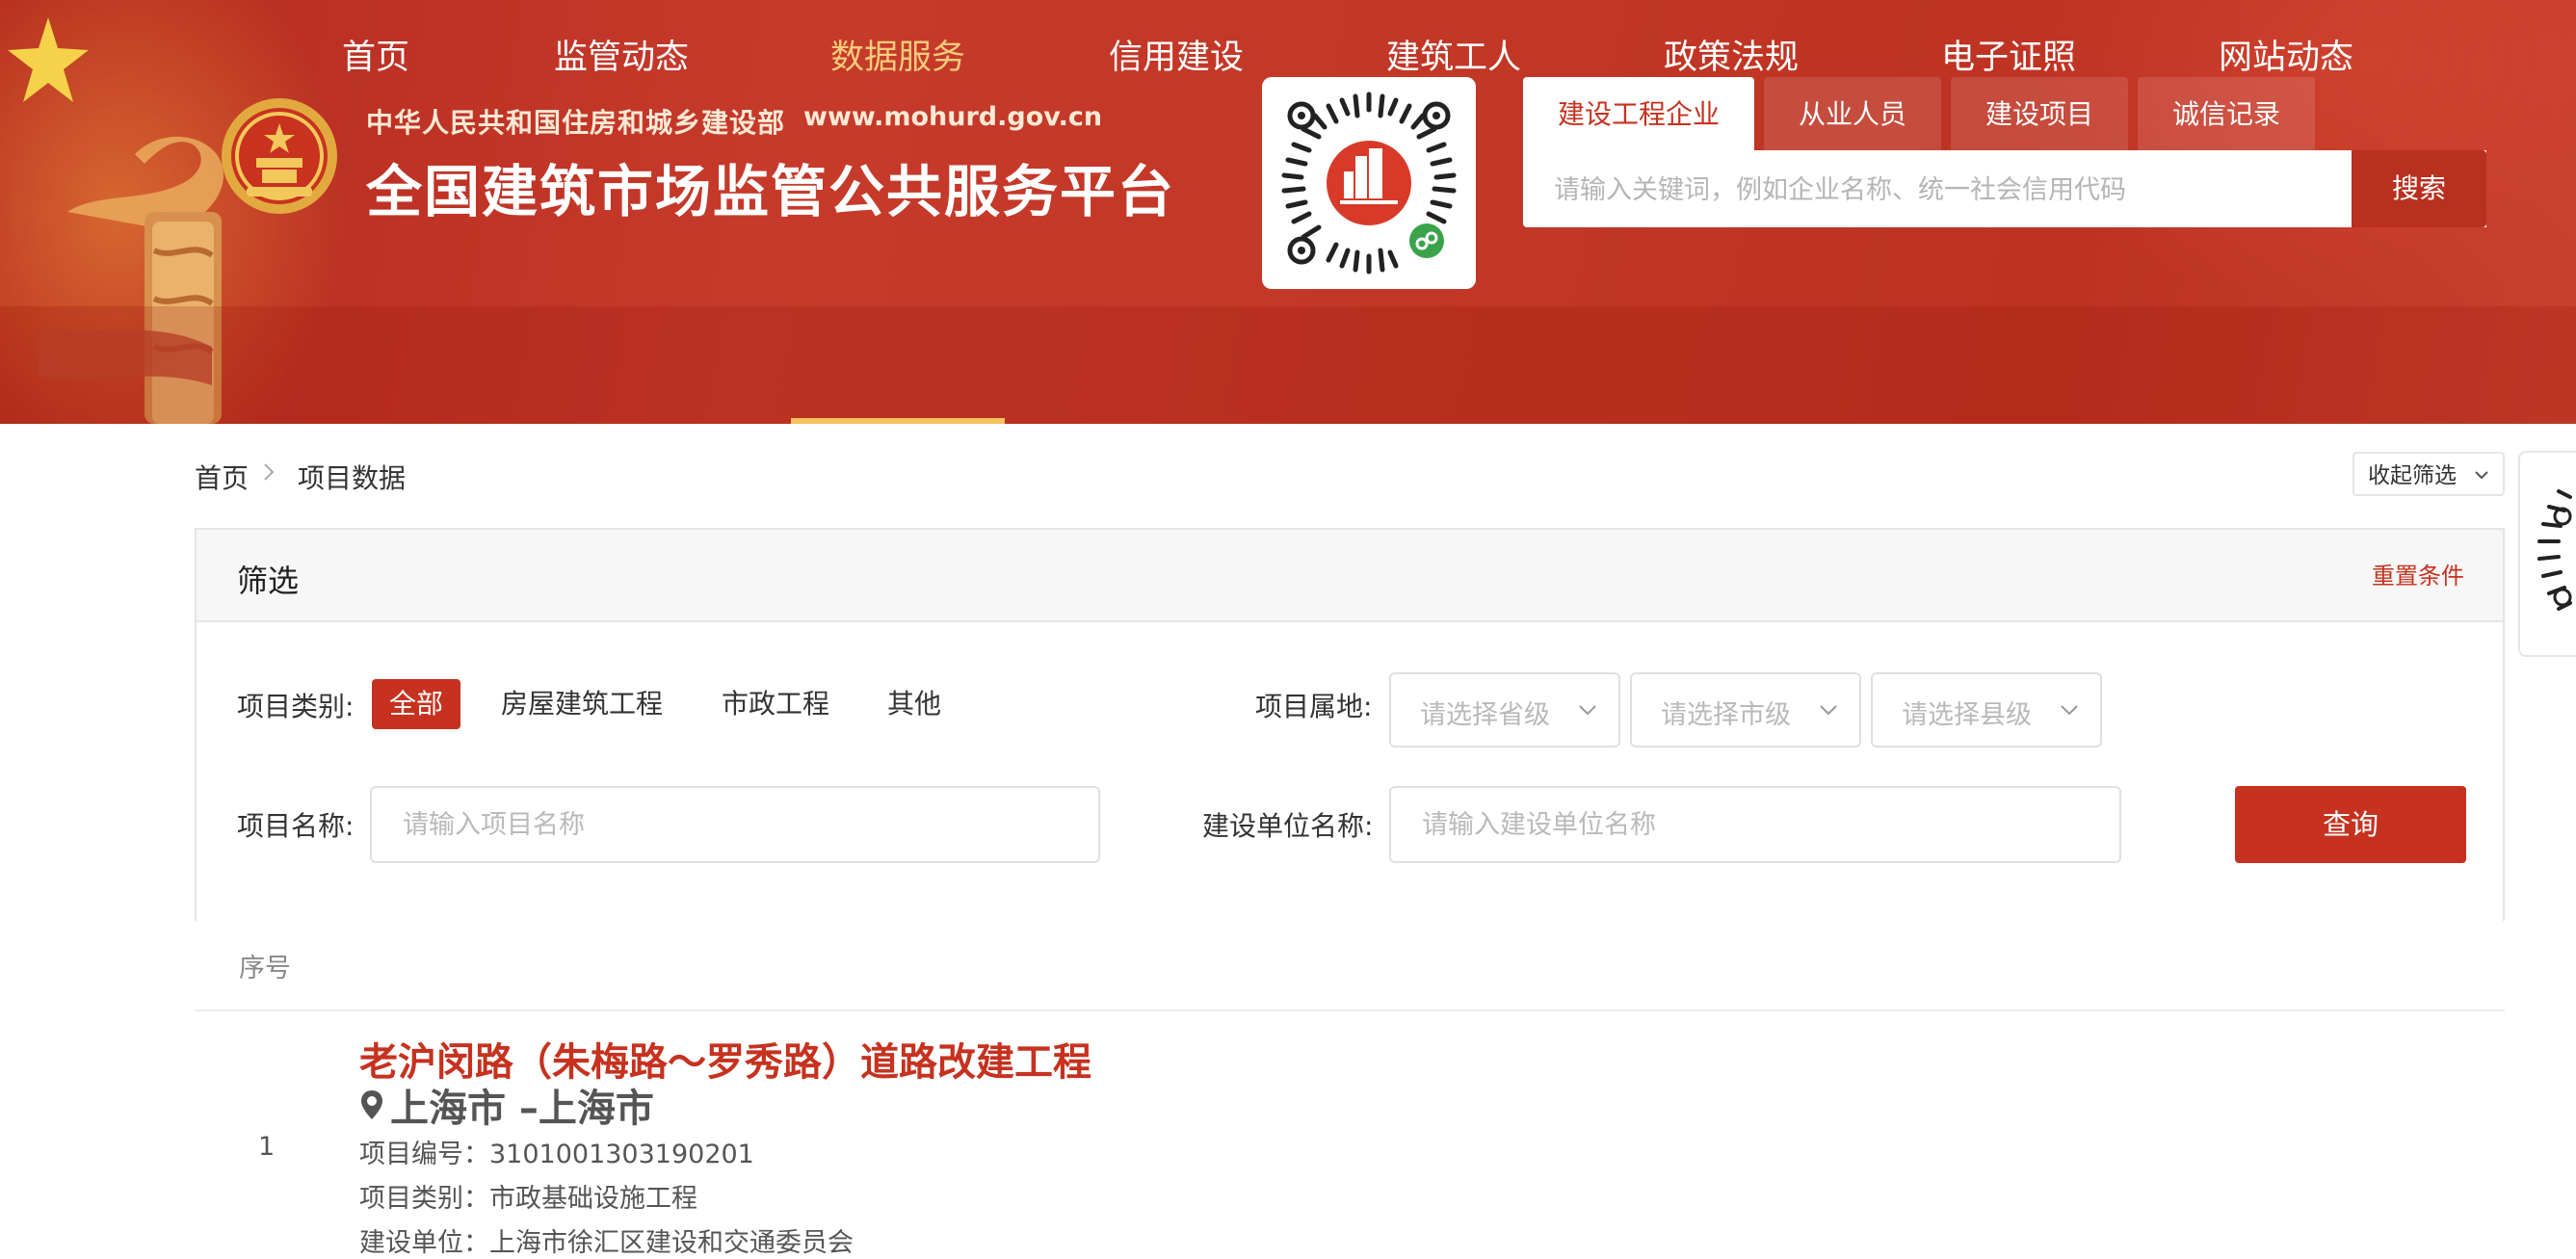  Describe the element at coordinates (1288, 365) in the screenshot. I see `main-nav` at that location.